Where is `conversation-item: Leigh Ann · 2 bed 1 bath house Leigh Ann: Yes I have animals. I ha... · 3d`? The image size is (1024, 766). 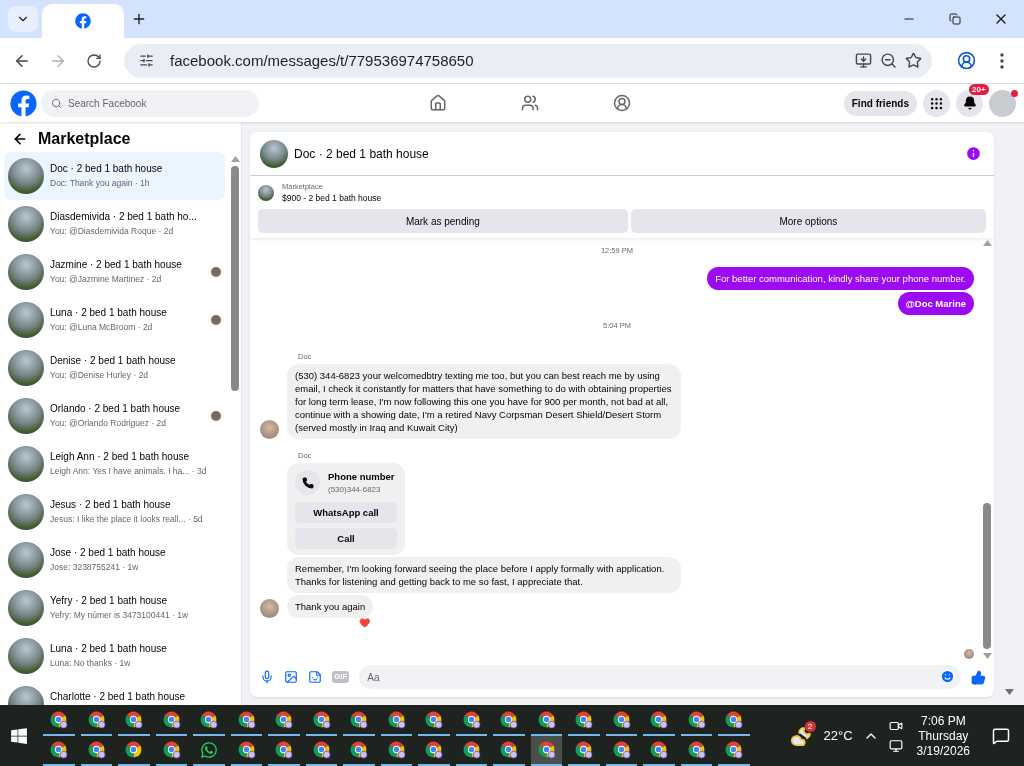
conversation-item: Leigh Ann · 2 bed 1 bath house Leigh Ann: Yes I have animals. I ha... · 3d is located at coordinates (114, 464).